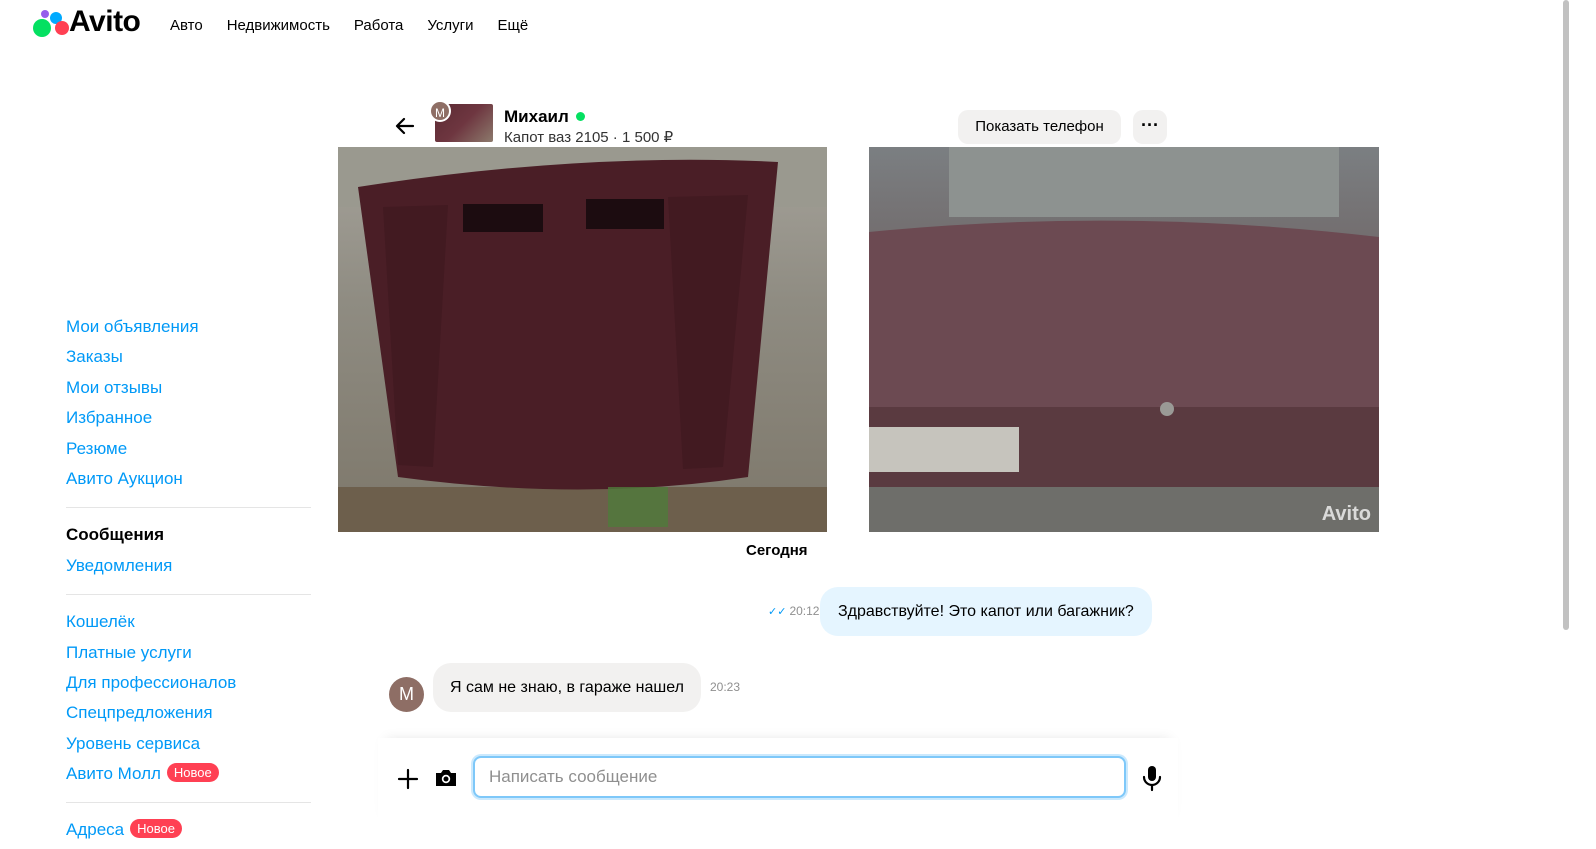 Image resolution: width=1596 pixels, height=849 pixels. I want to click on incoming-message: Я сам не знаю, в гараже нашел, so click(567, 687).